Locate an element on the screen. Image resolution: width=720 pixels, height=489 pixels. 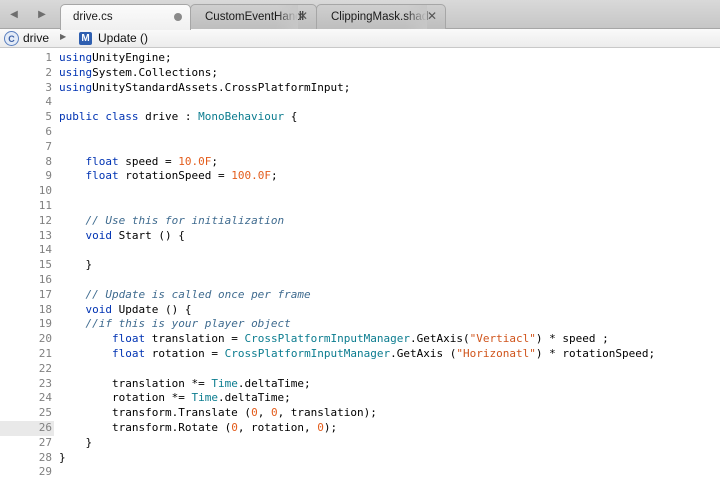
code-token: using is located at coordinates (76, 72).